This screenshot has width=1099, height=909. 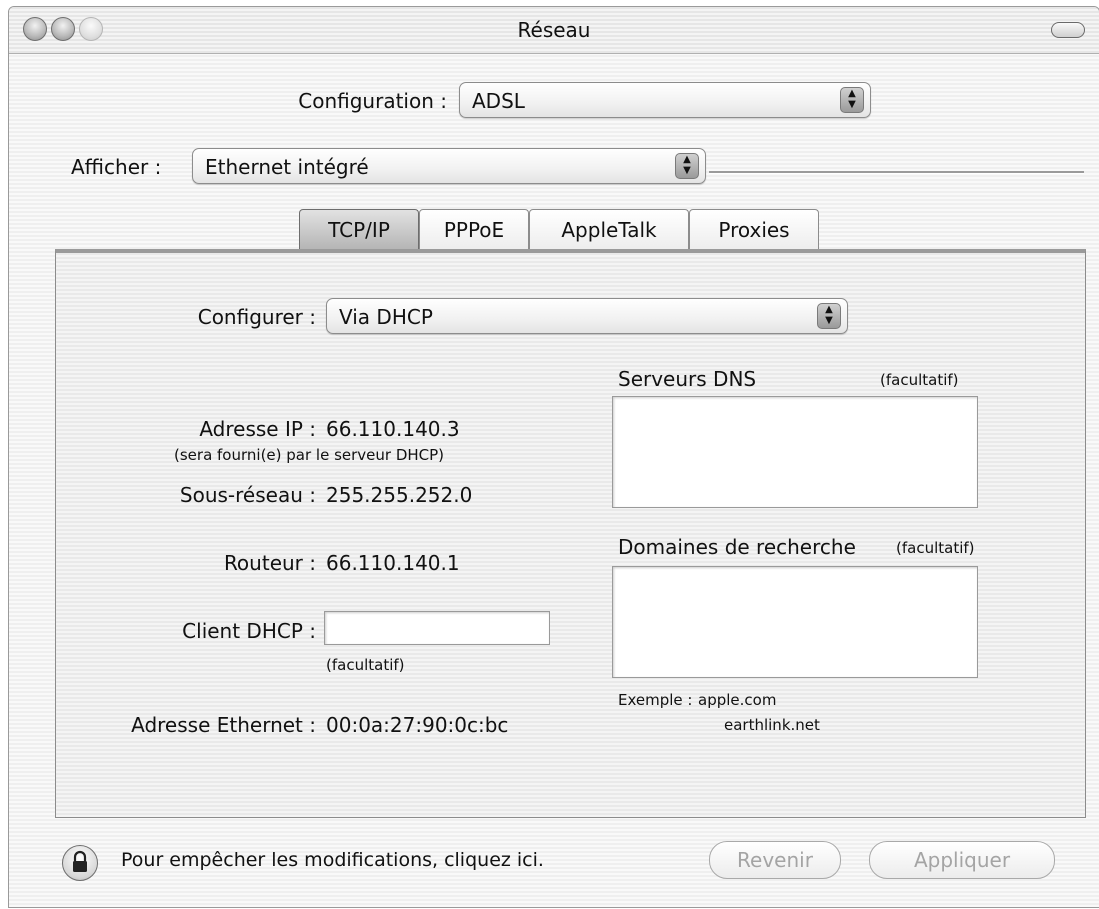 What do you see at coordinates (257, 429) in the screenshot?
I see `ip-address-label: Adresse IP :` at bounding box center [257, 429].